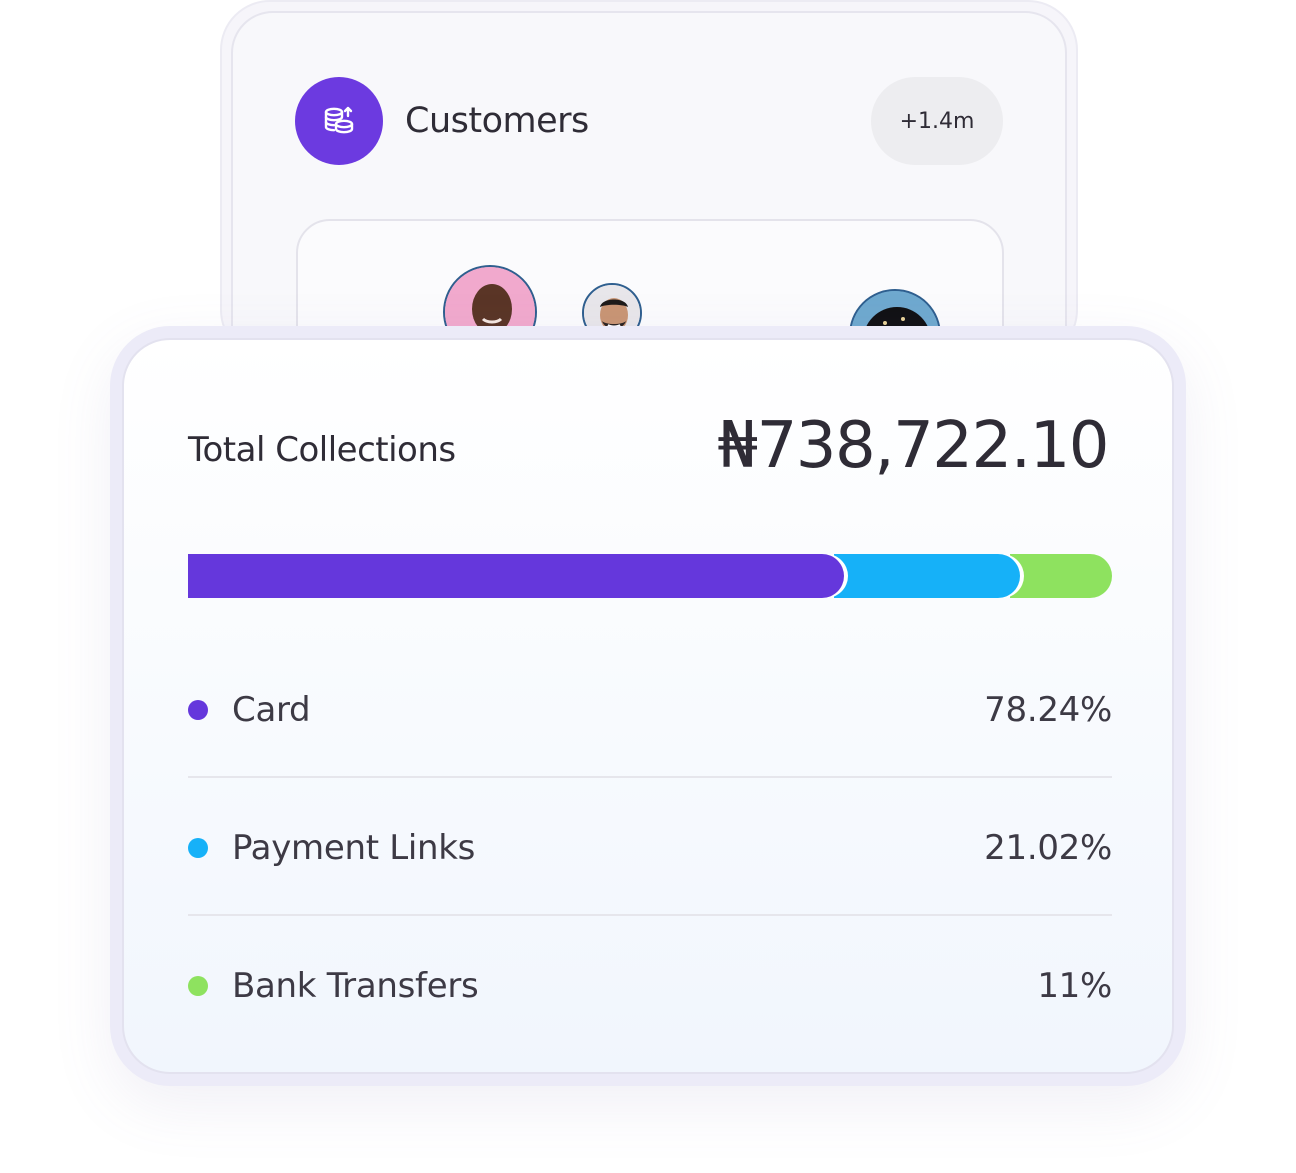 This screenshot has width=1296, height=1173. I want to click on breakdown-percent: 11%, so click(1074, 986).